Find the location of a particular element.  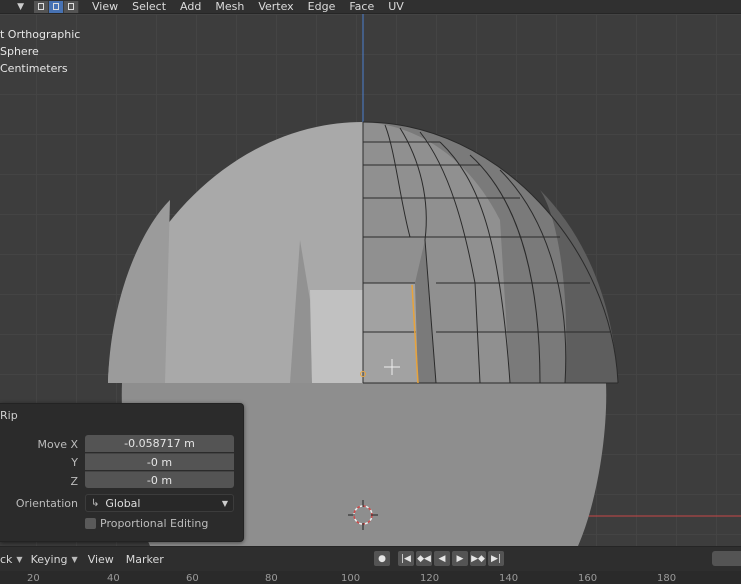

ruler-tick-label: 40 is located at coordinates (113, 578).